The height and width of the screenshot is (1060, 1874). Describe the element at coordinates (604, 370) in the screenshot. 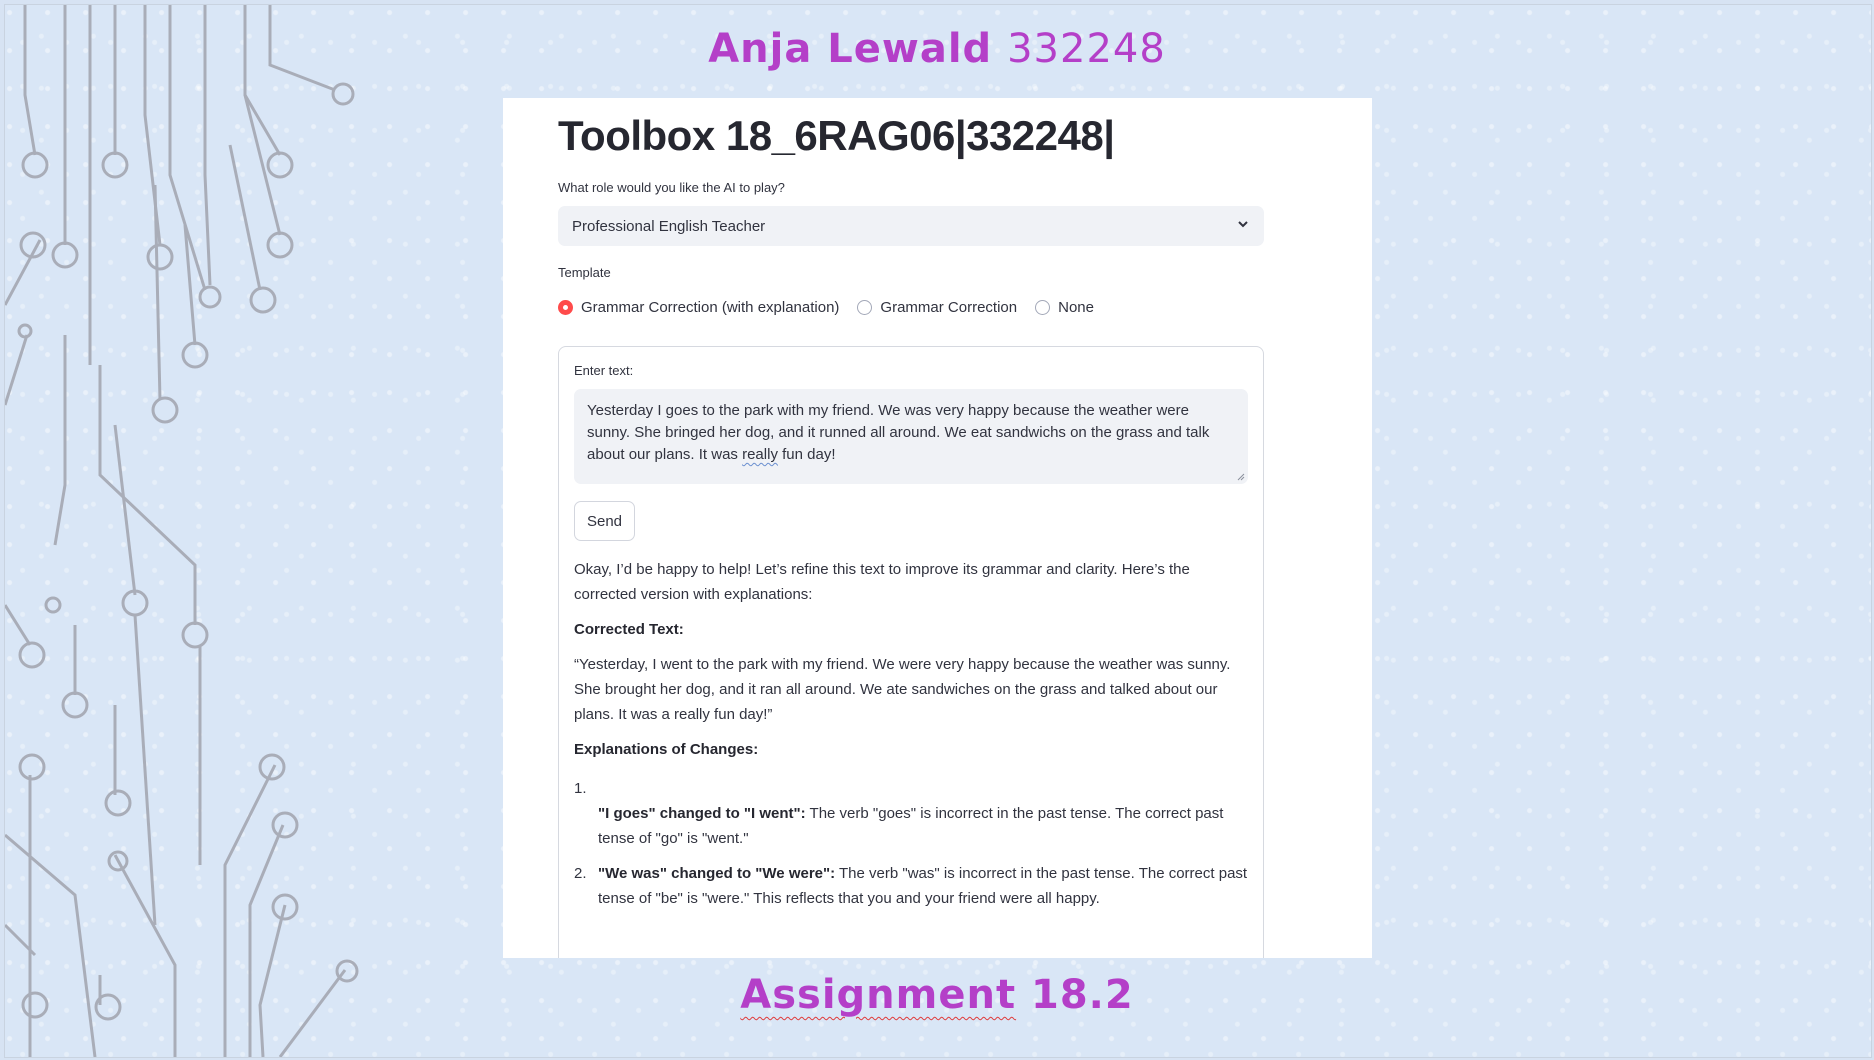

I see `input-label: Enter text:` at that location.